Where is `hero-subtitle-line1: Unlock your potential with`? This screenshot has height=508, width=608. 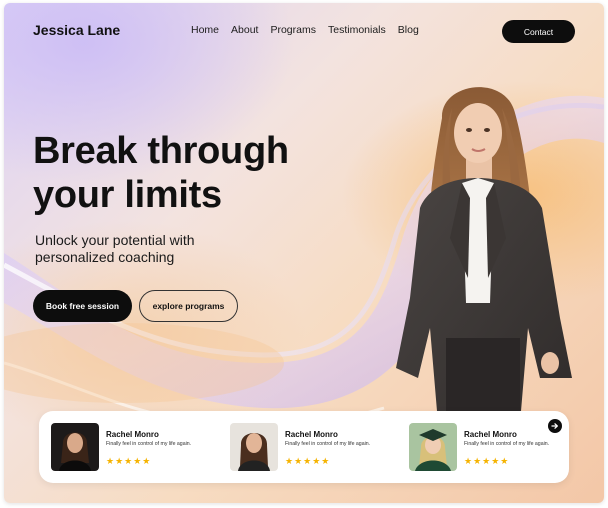 hero-subtitle-line1: Unlock your potential with is located at coordinates (115, 240).